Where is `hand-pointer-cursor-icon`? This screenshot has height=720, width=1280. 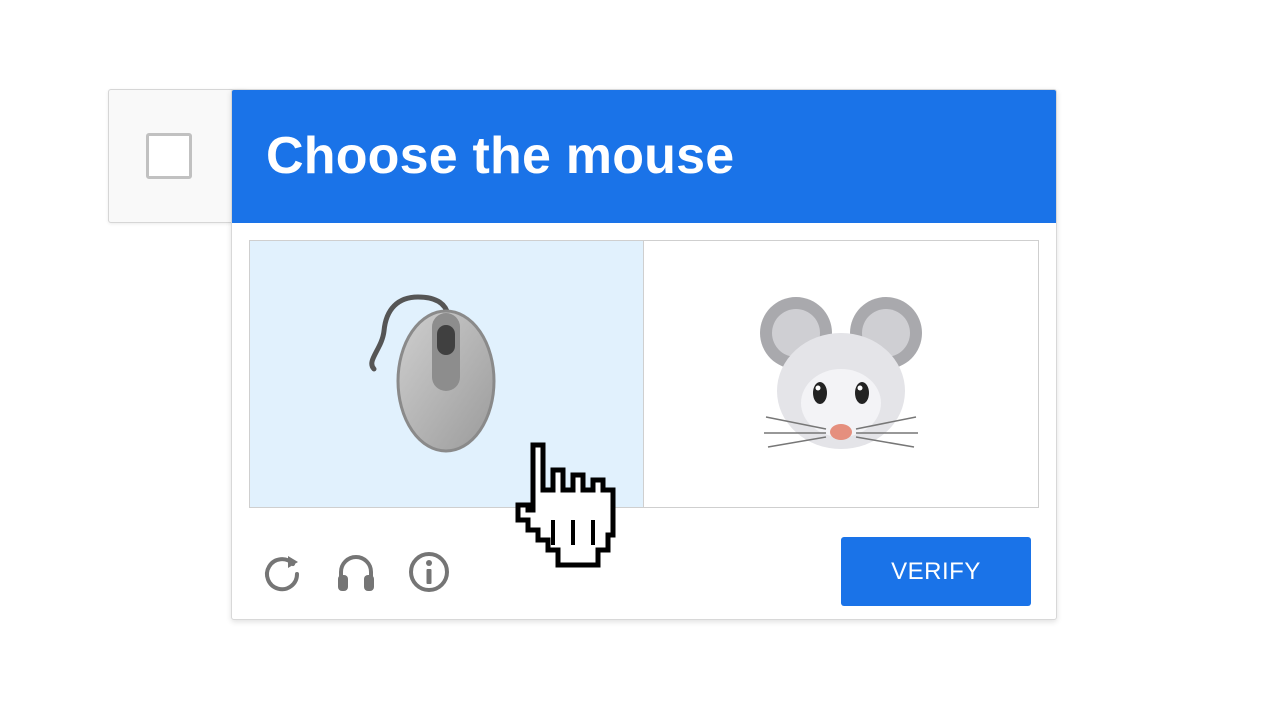 hand-pointer-cursor-icon is located at coordinates (565, 505).